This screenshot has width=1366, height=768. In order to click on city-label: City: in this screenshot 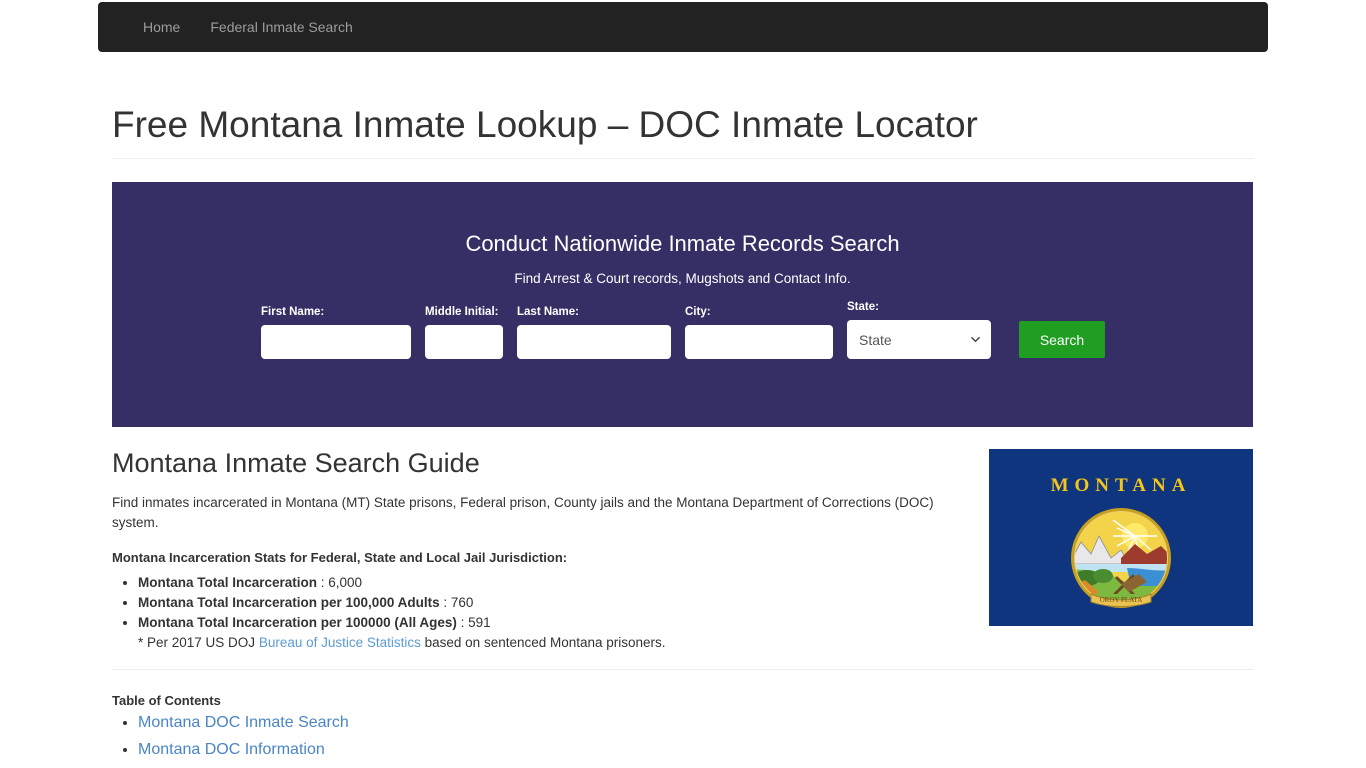, I will do `click(698, 312)`.